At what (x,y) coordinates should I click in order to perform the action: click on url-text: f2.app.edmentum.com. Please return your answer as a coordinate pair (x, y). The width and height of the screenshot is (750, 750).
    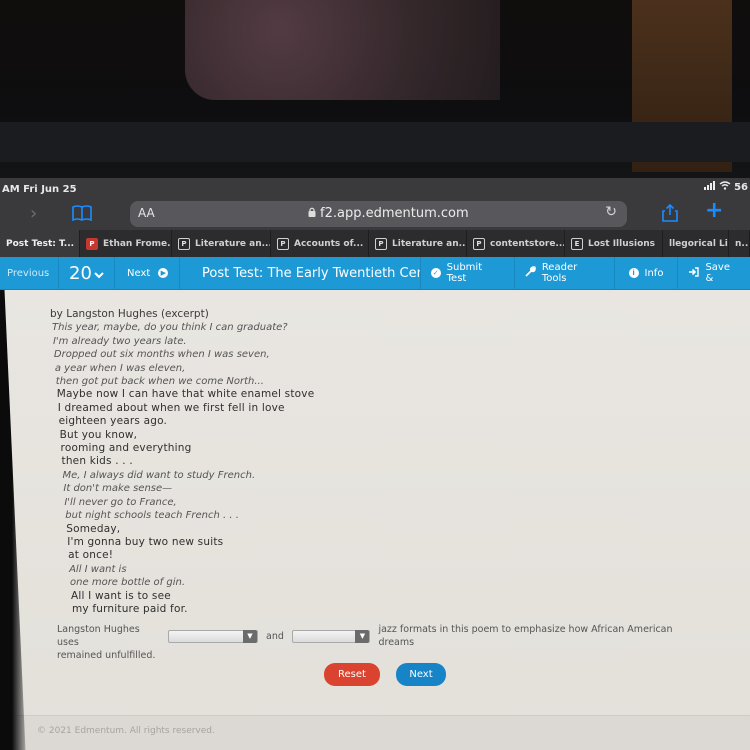
    Looking at the image, I should click on (394, 213).